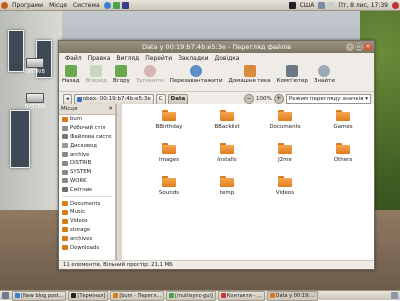 The width and height of the screenshot is (400, 301). I want to click on folder-item: BBirthday, so click(169, 120).